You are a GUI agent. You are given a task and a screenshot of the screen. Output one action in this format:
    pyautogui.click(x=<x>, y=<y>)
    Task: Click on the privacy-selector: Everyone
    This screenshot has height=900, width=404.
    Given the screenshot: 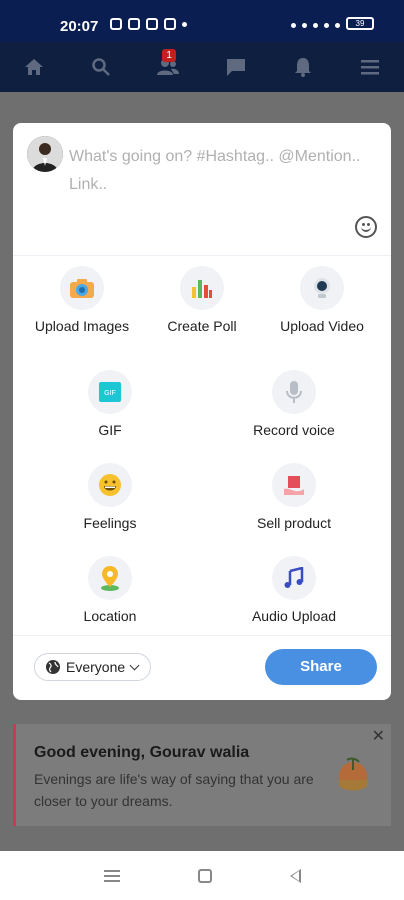 What is the action you would take?
    pyautogui.click(x=92, y=667)
    